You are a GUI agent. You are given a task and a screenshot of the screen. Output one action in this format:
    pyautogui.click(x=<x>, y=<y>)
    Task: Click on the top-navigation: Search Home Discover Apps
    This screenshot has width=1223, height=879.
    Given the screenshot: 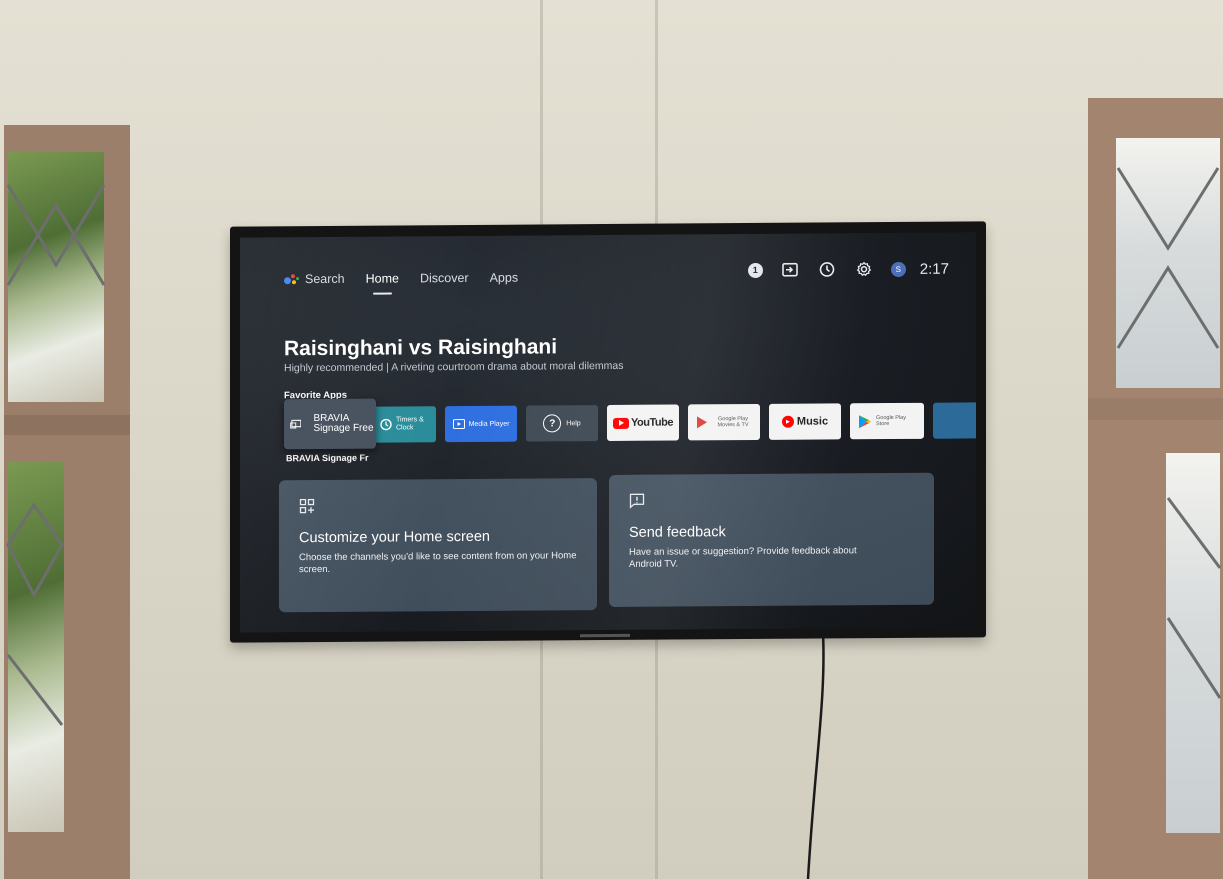 What is the action you would take?
    pyautogui.click(x=411, y=278)
    